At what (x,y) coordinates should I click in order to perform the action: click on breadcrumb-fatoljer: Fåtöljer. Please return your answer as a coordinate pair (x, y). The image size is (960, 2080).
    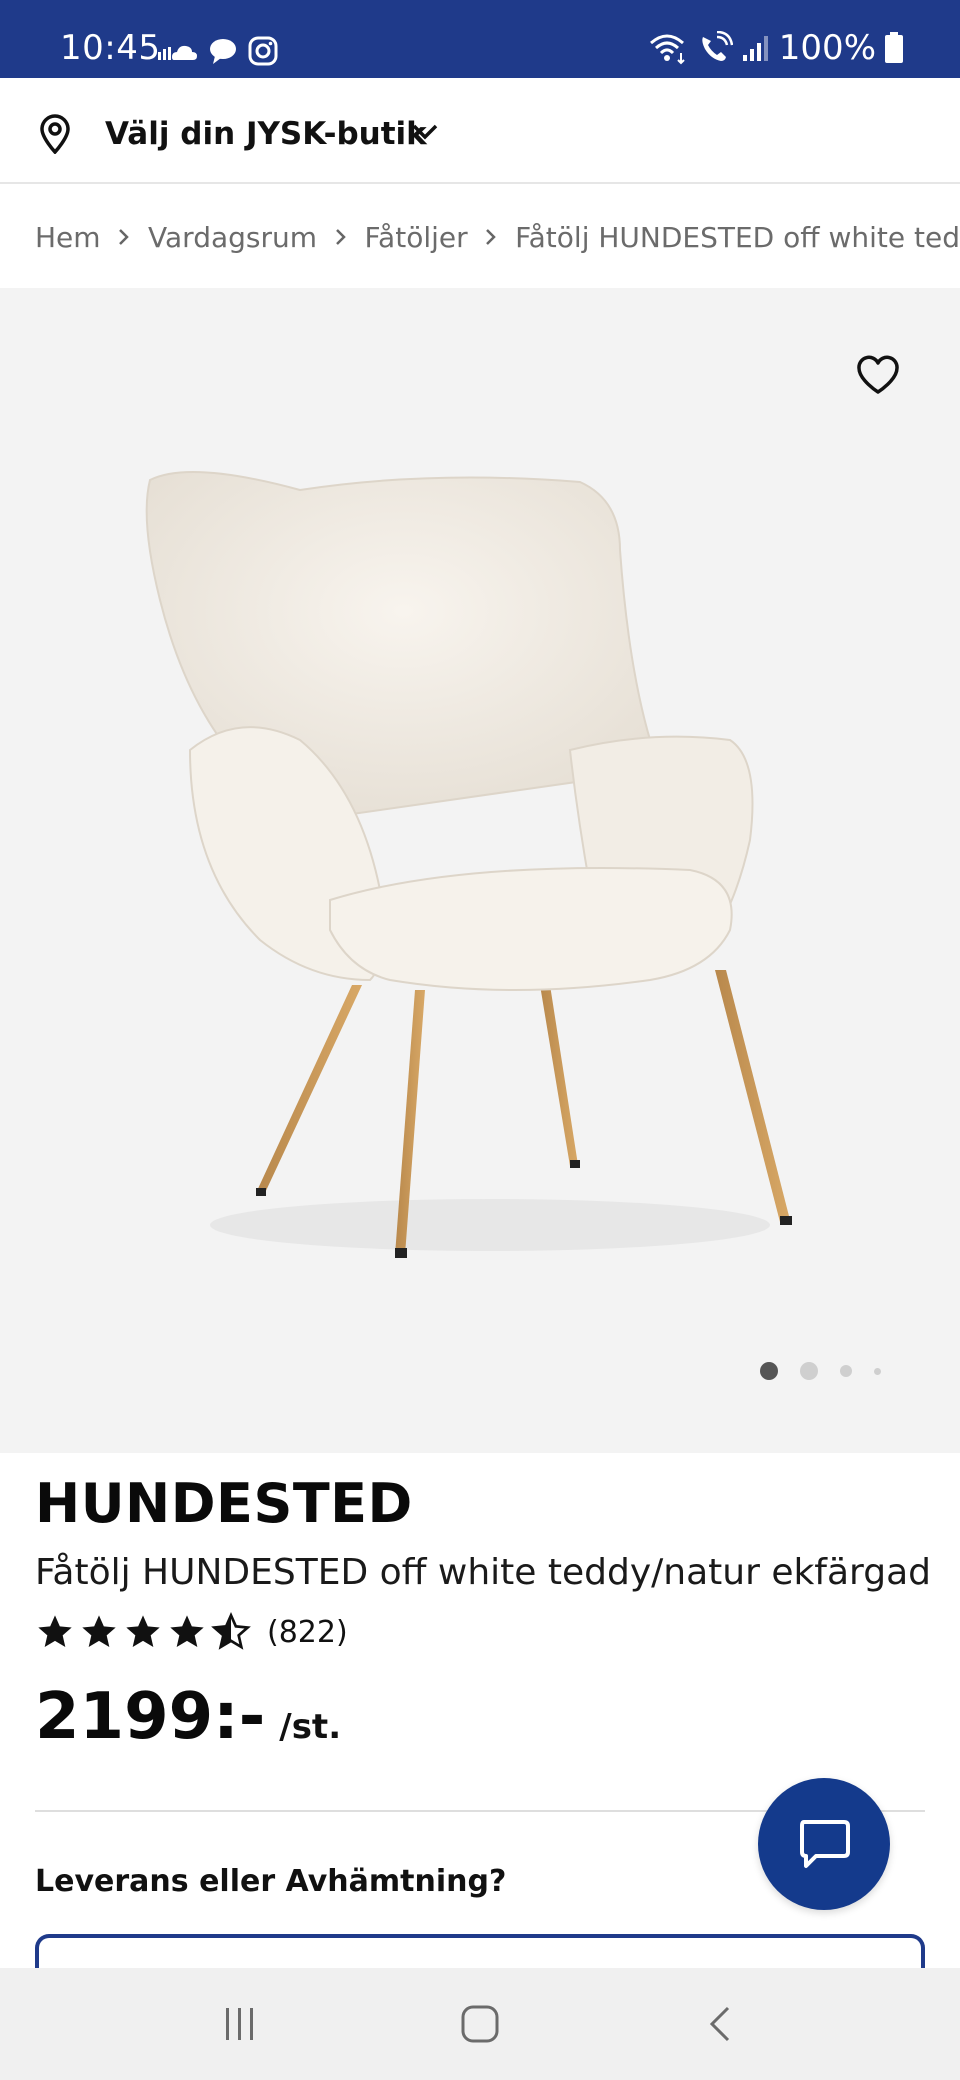
    Looking at the image, I should click on (416, 237).